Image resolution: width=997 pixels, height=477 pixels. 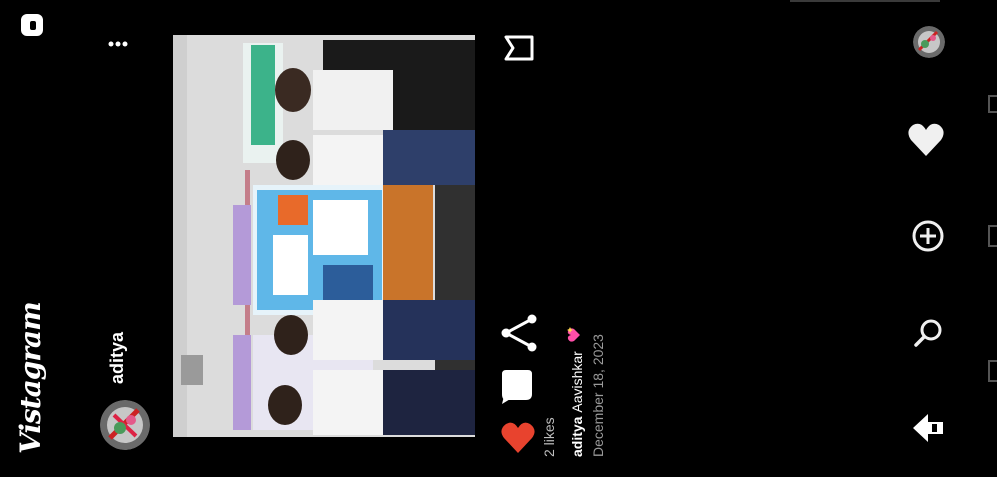 I want to click on caption: aditya Aavishkar, so click(x=575, y=392).